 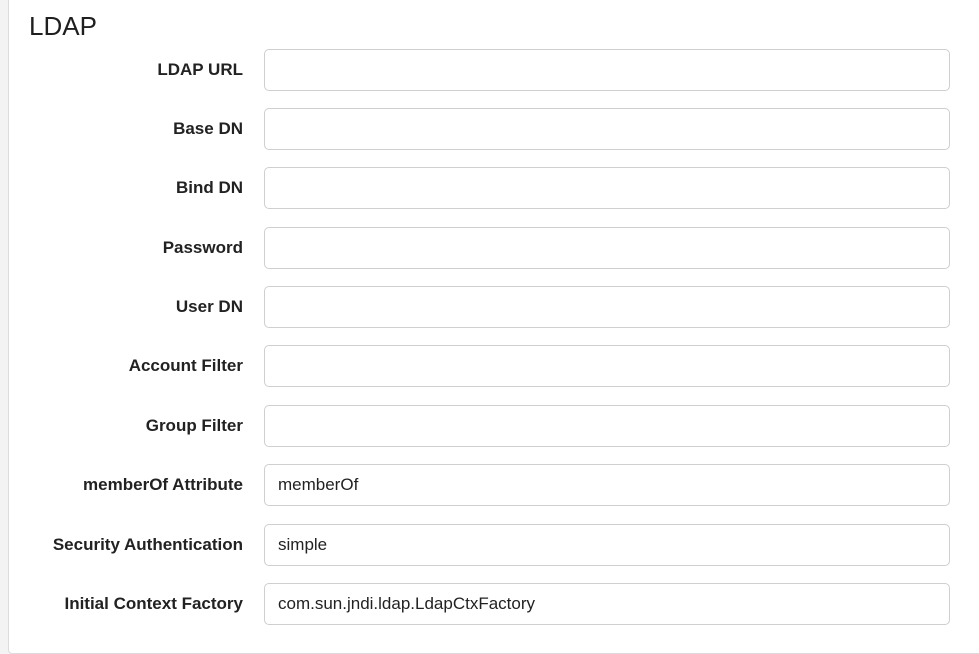 I want to click on password-input, so click(x=607, y=248).